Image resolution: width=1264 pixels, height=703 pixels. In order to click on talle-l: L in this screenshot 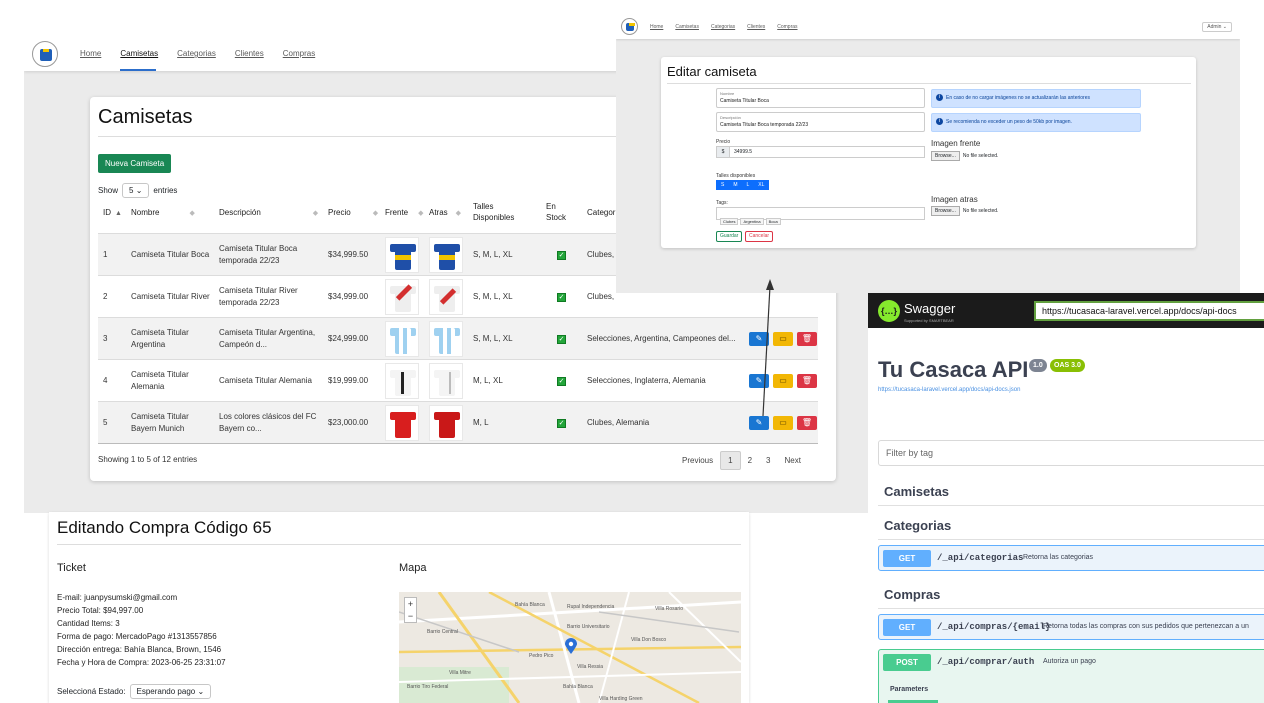, I will do `click(748, 185)`.